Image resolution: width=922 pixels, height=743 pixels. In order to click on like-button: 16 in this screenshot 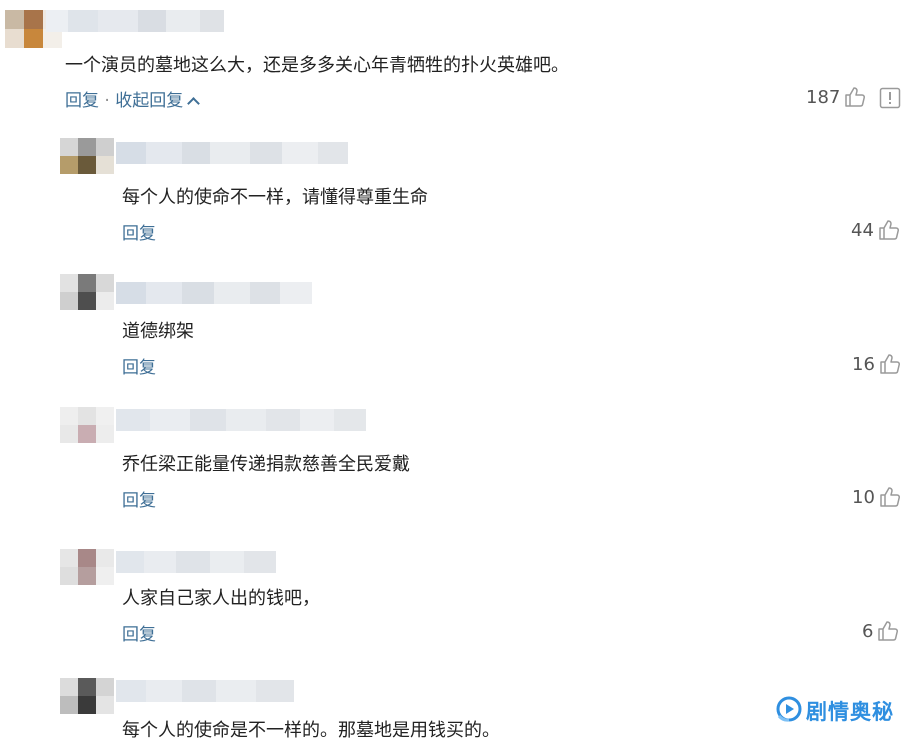, I will do `click(876, 364)`.